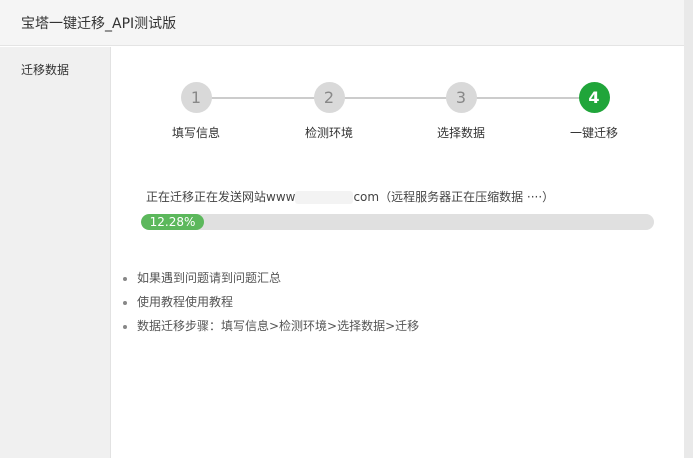 This screenshot has height=458, width=693. I want to click on sidebar-item-migrate-data: 迁移数据, so click(55, 62).